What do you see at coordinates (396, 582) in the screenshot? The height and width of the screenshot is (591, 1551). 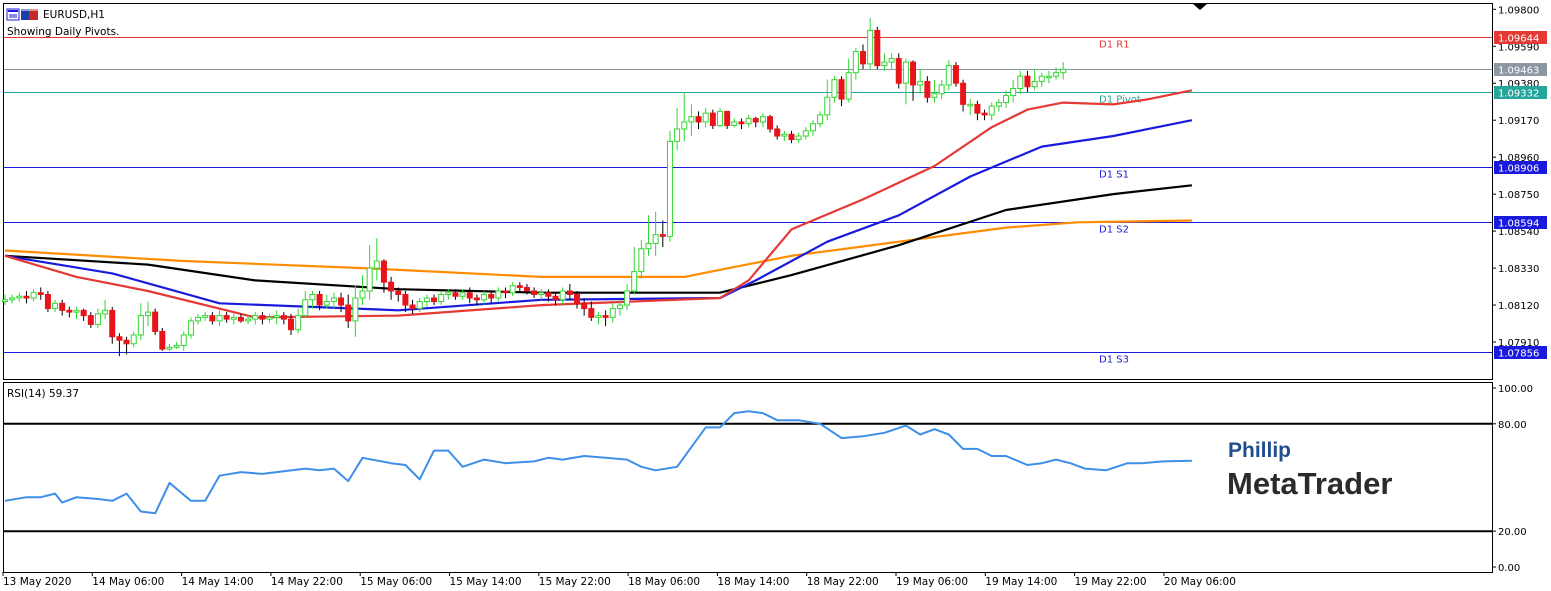 I see `time-tick-label: 15 May 06:00` at bounding box center [396, 582].